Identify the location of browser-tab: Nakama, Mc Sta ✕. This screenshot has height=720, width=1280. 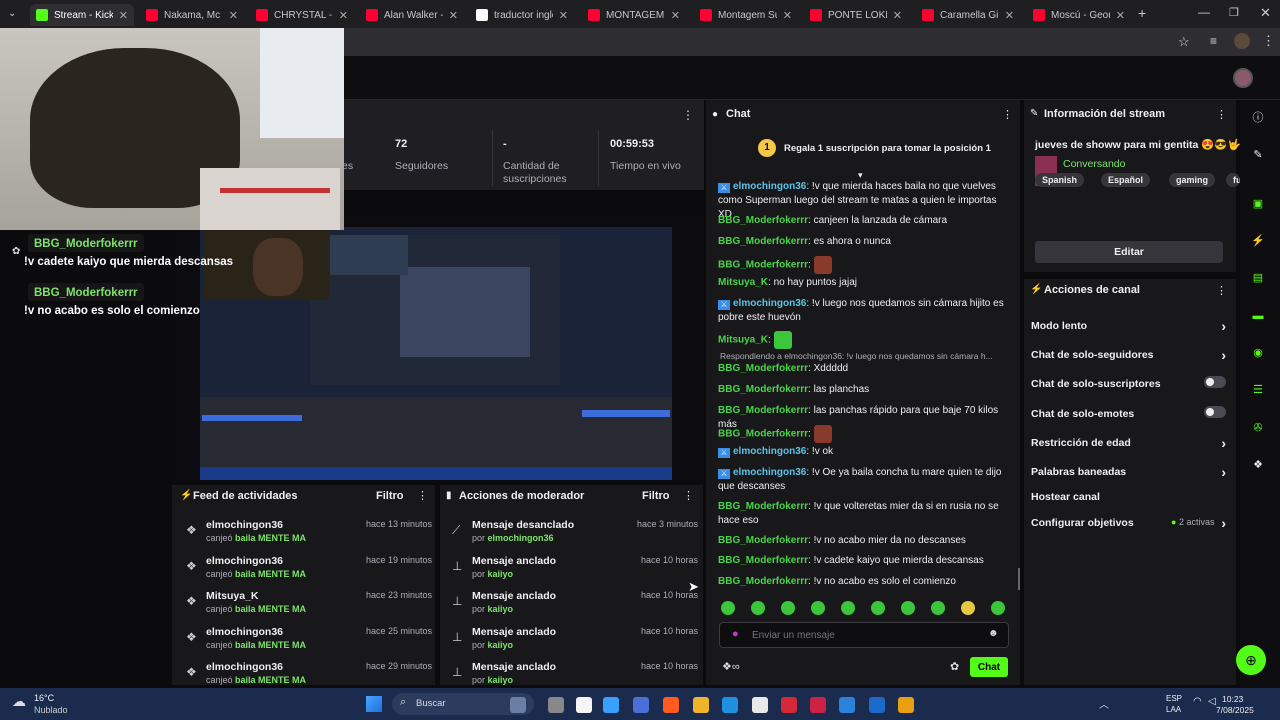
(192, 15).